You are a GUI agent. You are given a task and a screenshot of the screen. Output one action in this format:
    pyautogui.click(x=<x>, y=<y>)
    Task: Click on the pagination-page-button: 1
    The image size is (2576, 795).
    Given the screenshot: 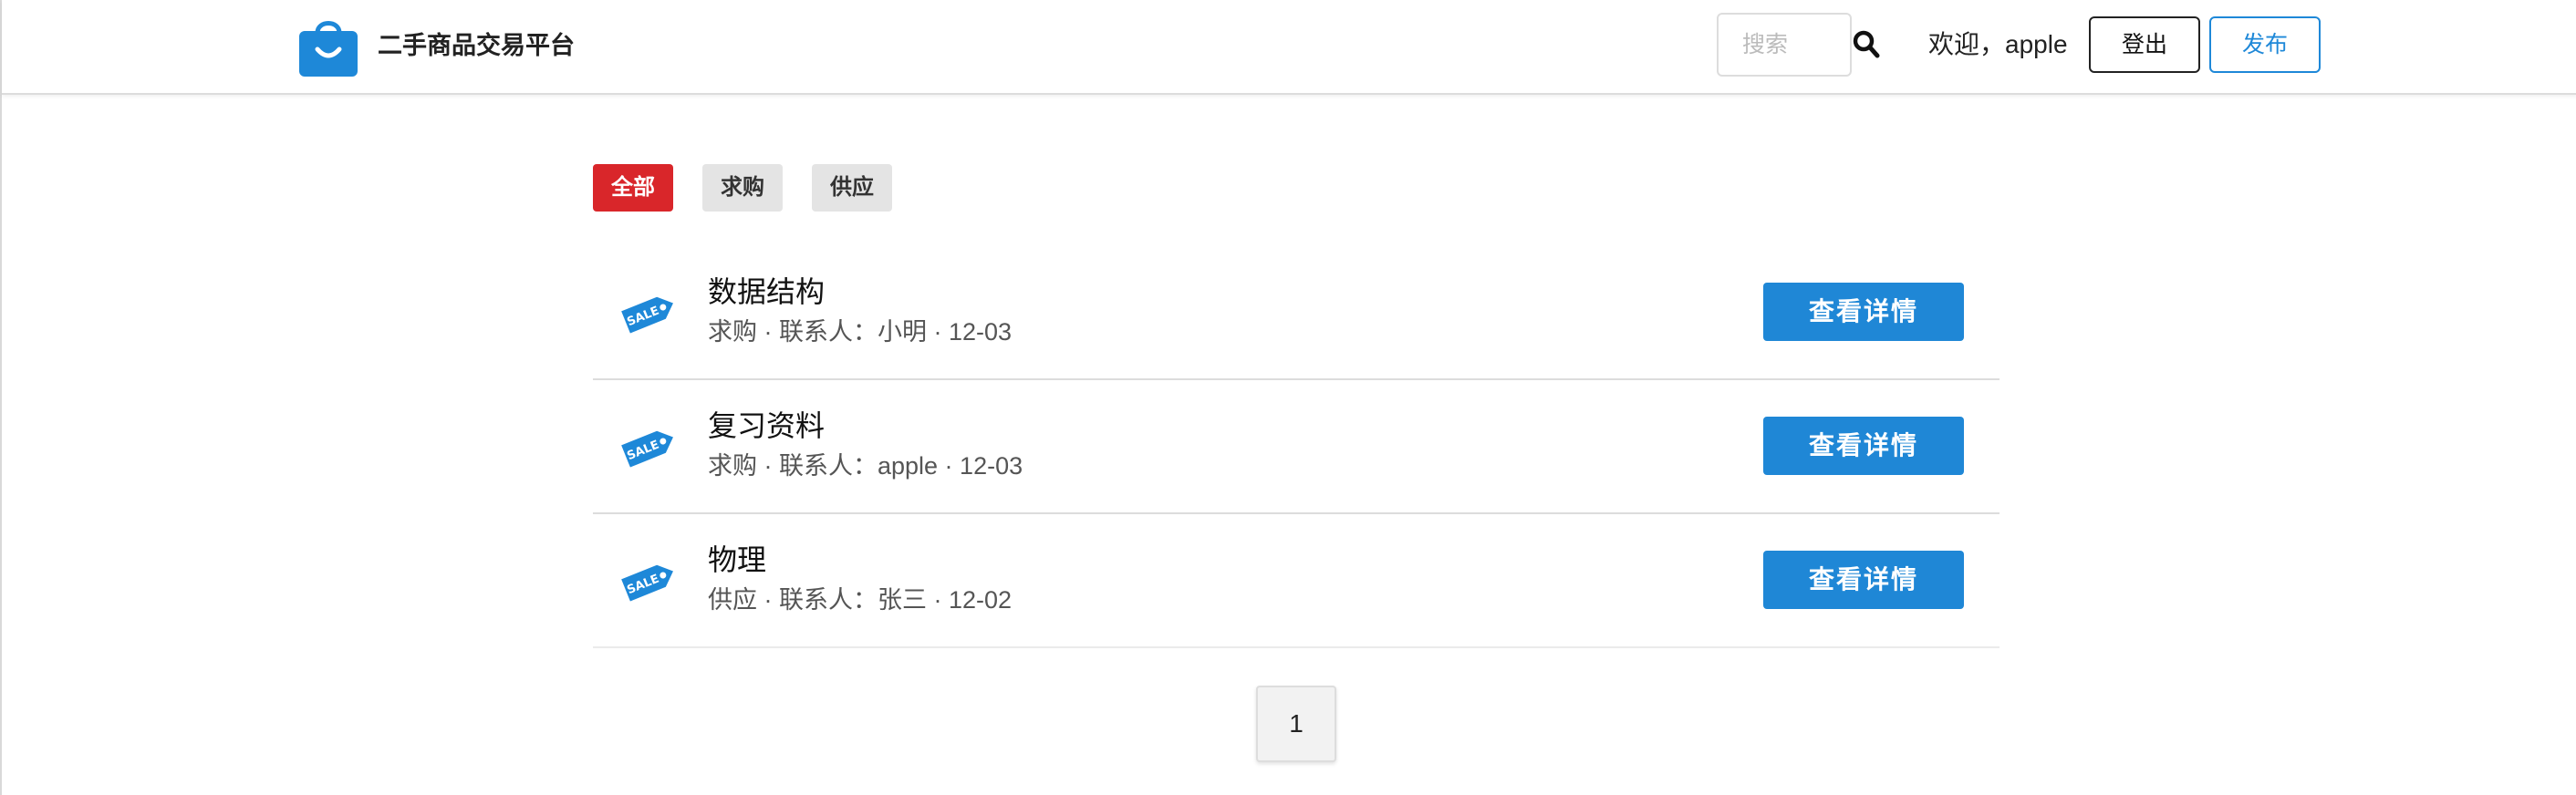 What is the action you would take?
    pyautogui.click(x=1296, y=724)
    